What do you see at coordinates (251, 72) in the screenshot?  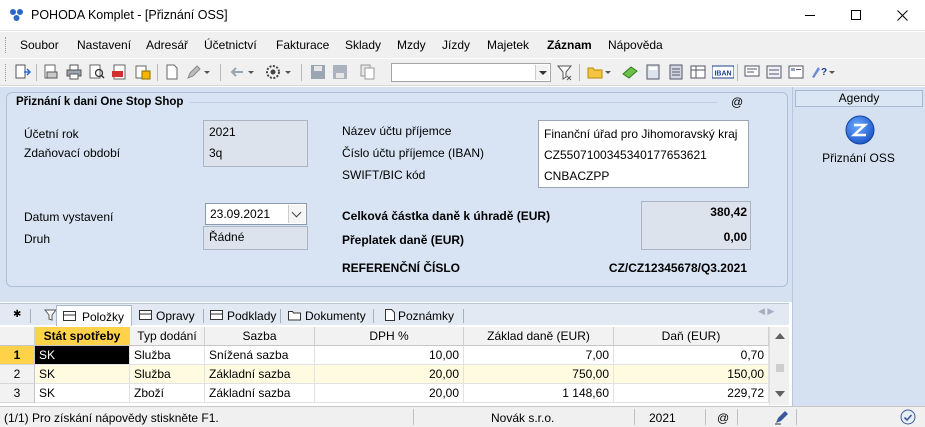 I see `back-dropdown-icon` at bounding box center [251, 72].